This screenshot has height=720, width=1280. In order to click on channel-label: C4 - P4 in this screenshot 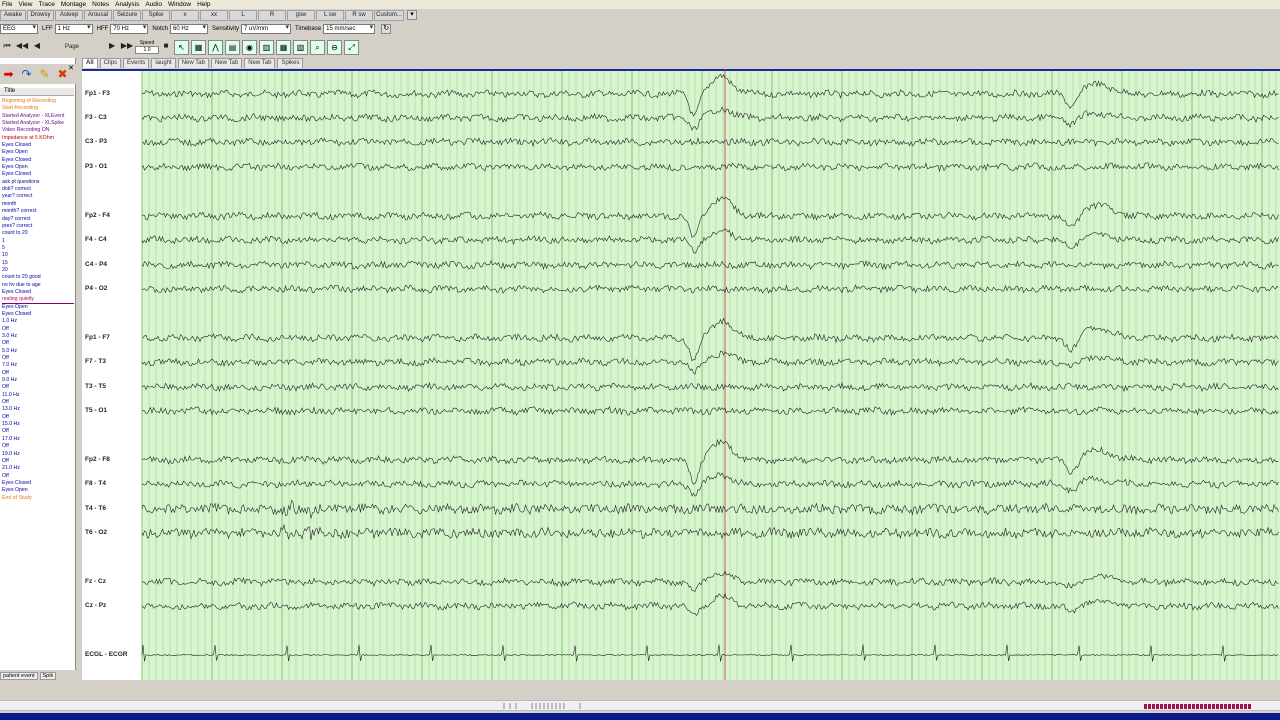, I will do `click(96, 264)`.